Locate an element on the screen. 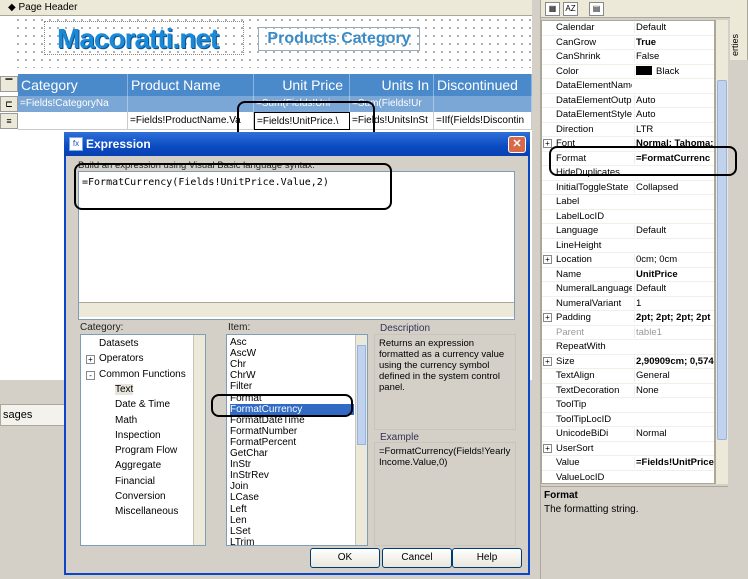 Image resolution: width=748 pixels, height=579 pixels. property-row: + Padding 2pt; 2pt; 2pt; 2pt is located at coordinates (628, 318).